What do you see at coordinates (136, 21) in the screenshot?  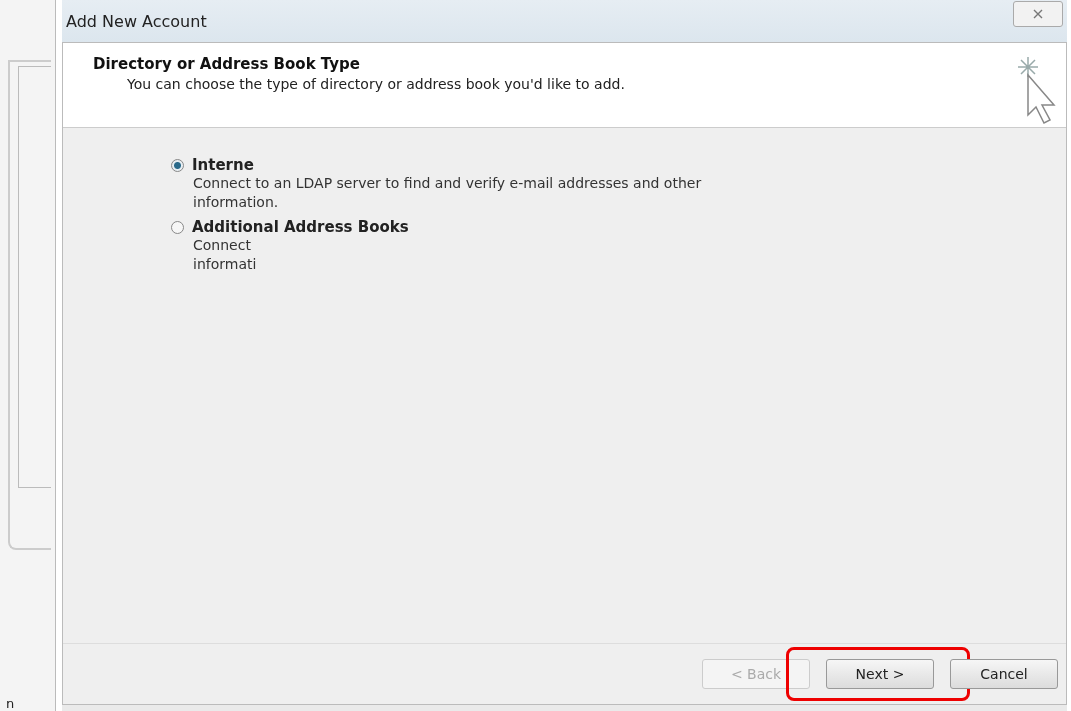 I see `window-title: Add New Account` at bounding box center [136, 21].